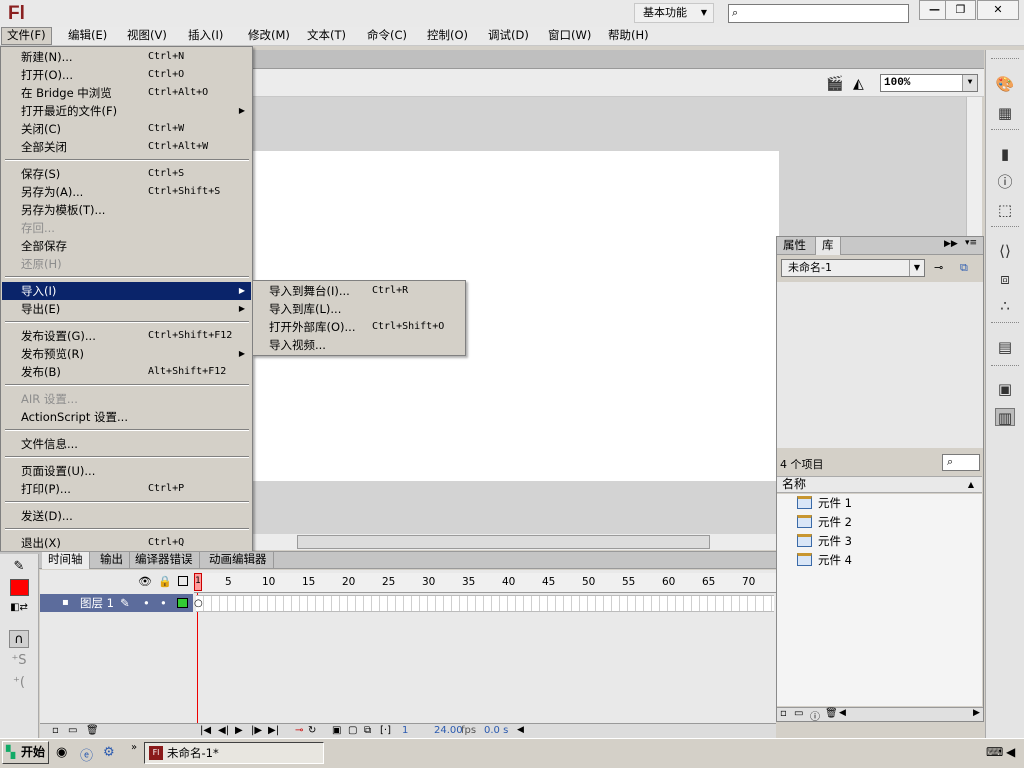 The image size is (1024, 768). I want to click on library-document-select: 未命名-1 ▼, so click(853, 268).